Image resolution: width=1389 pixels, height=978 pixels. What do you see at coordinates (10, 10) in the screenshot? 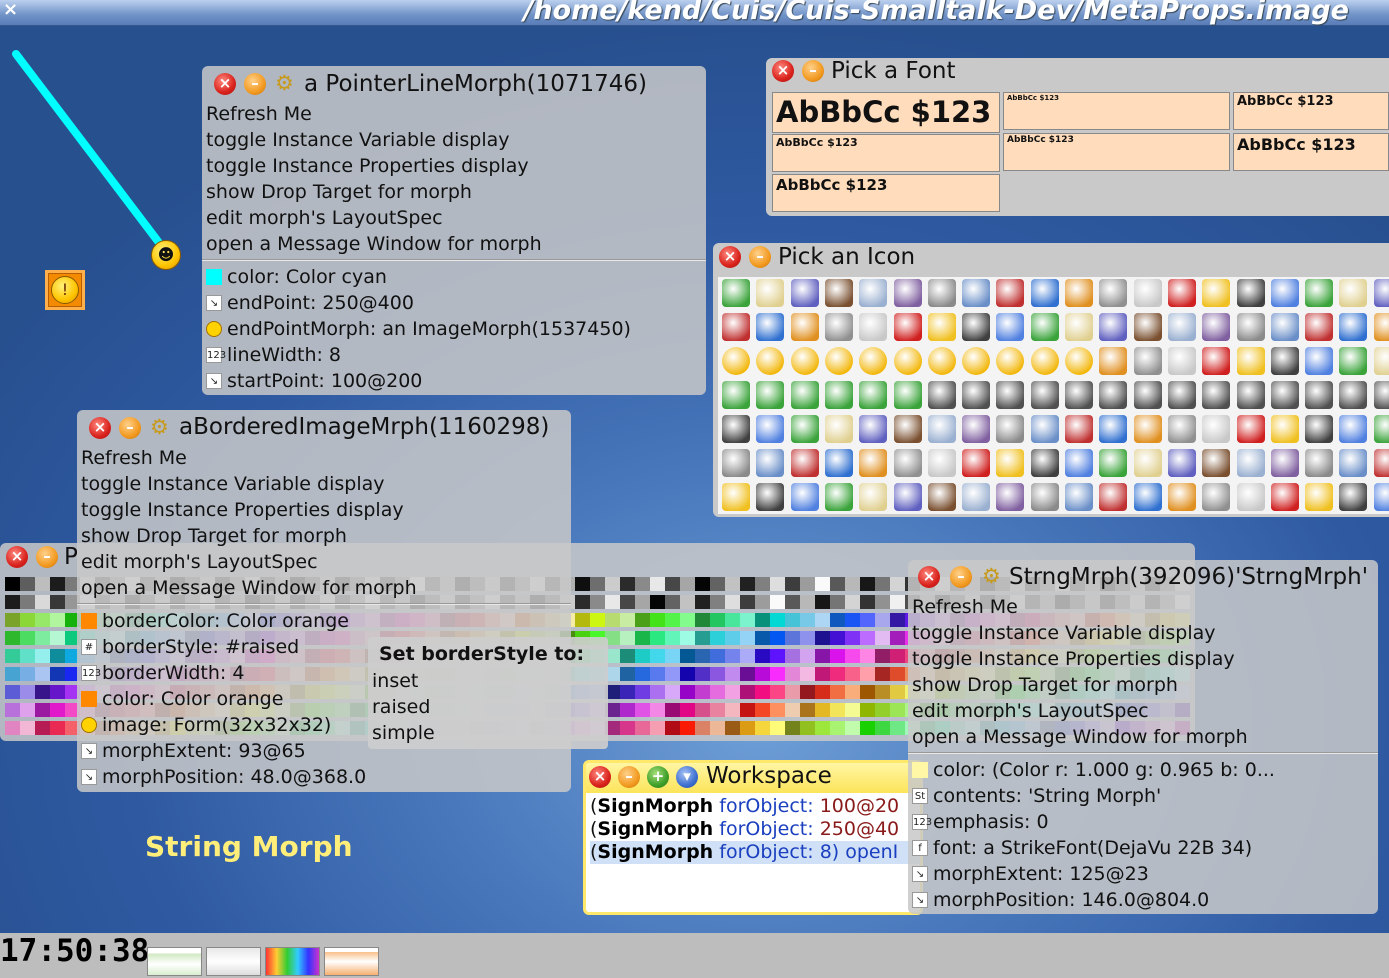
I see `close-icon: ×` at bounding box center [10, 10].